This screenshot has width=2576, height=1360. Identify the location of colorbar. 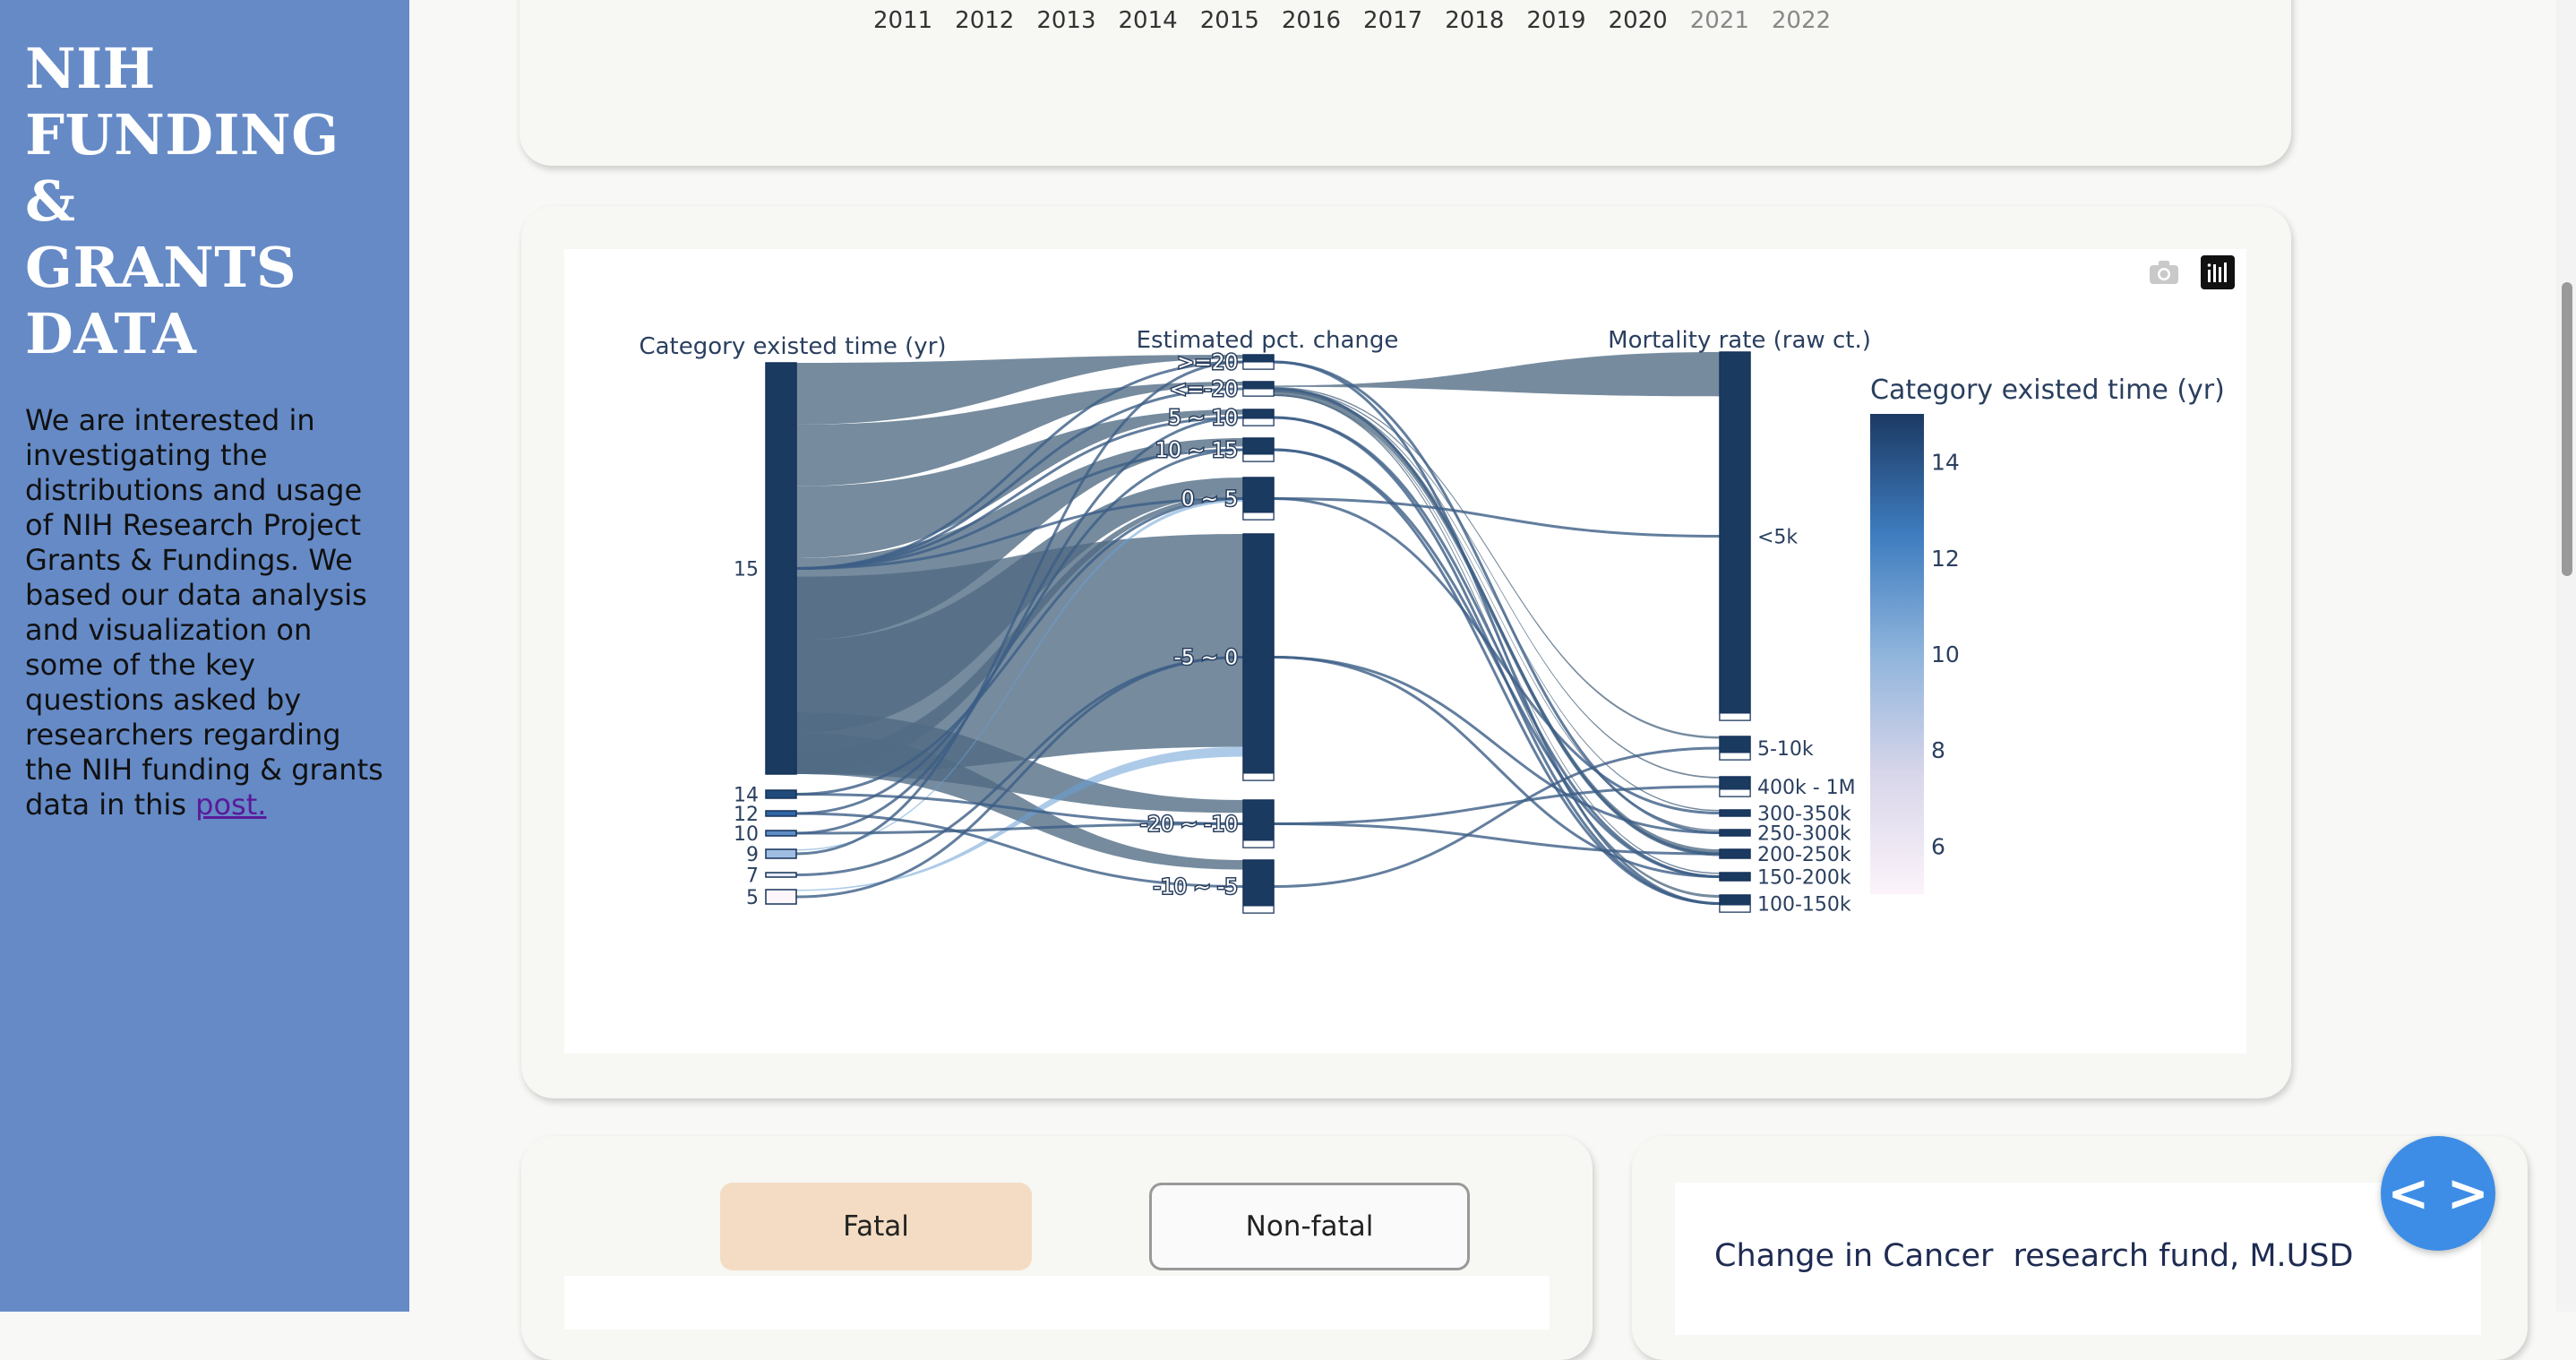
(1897, 654).